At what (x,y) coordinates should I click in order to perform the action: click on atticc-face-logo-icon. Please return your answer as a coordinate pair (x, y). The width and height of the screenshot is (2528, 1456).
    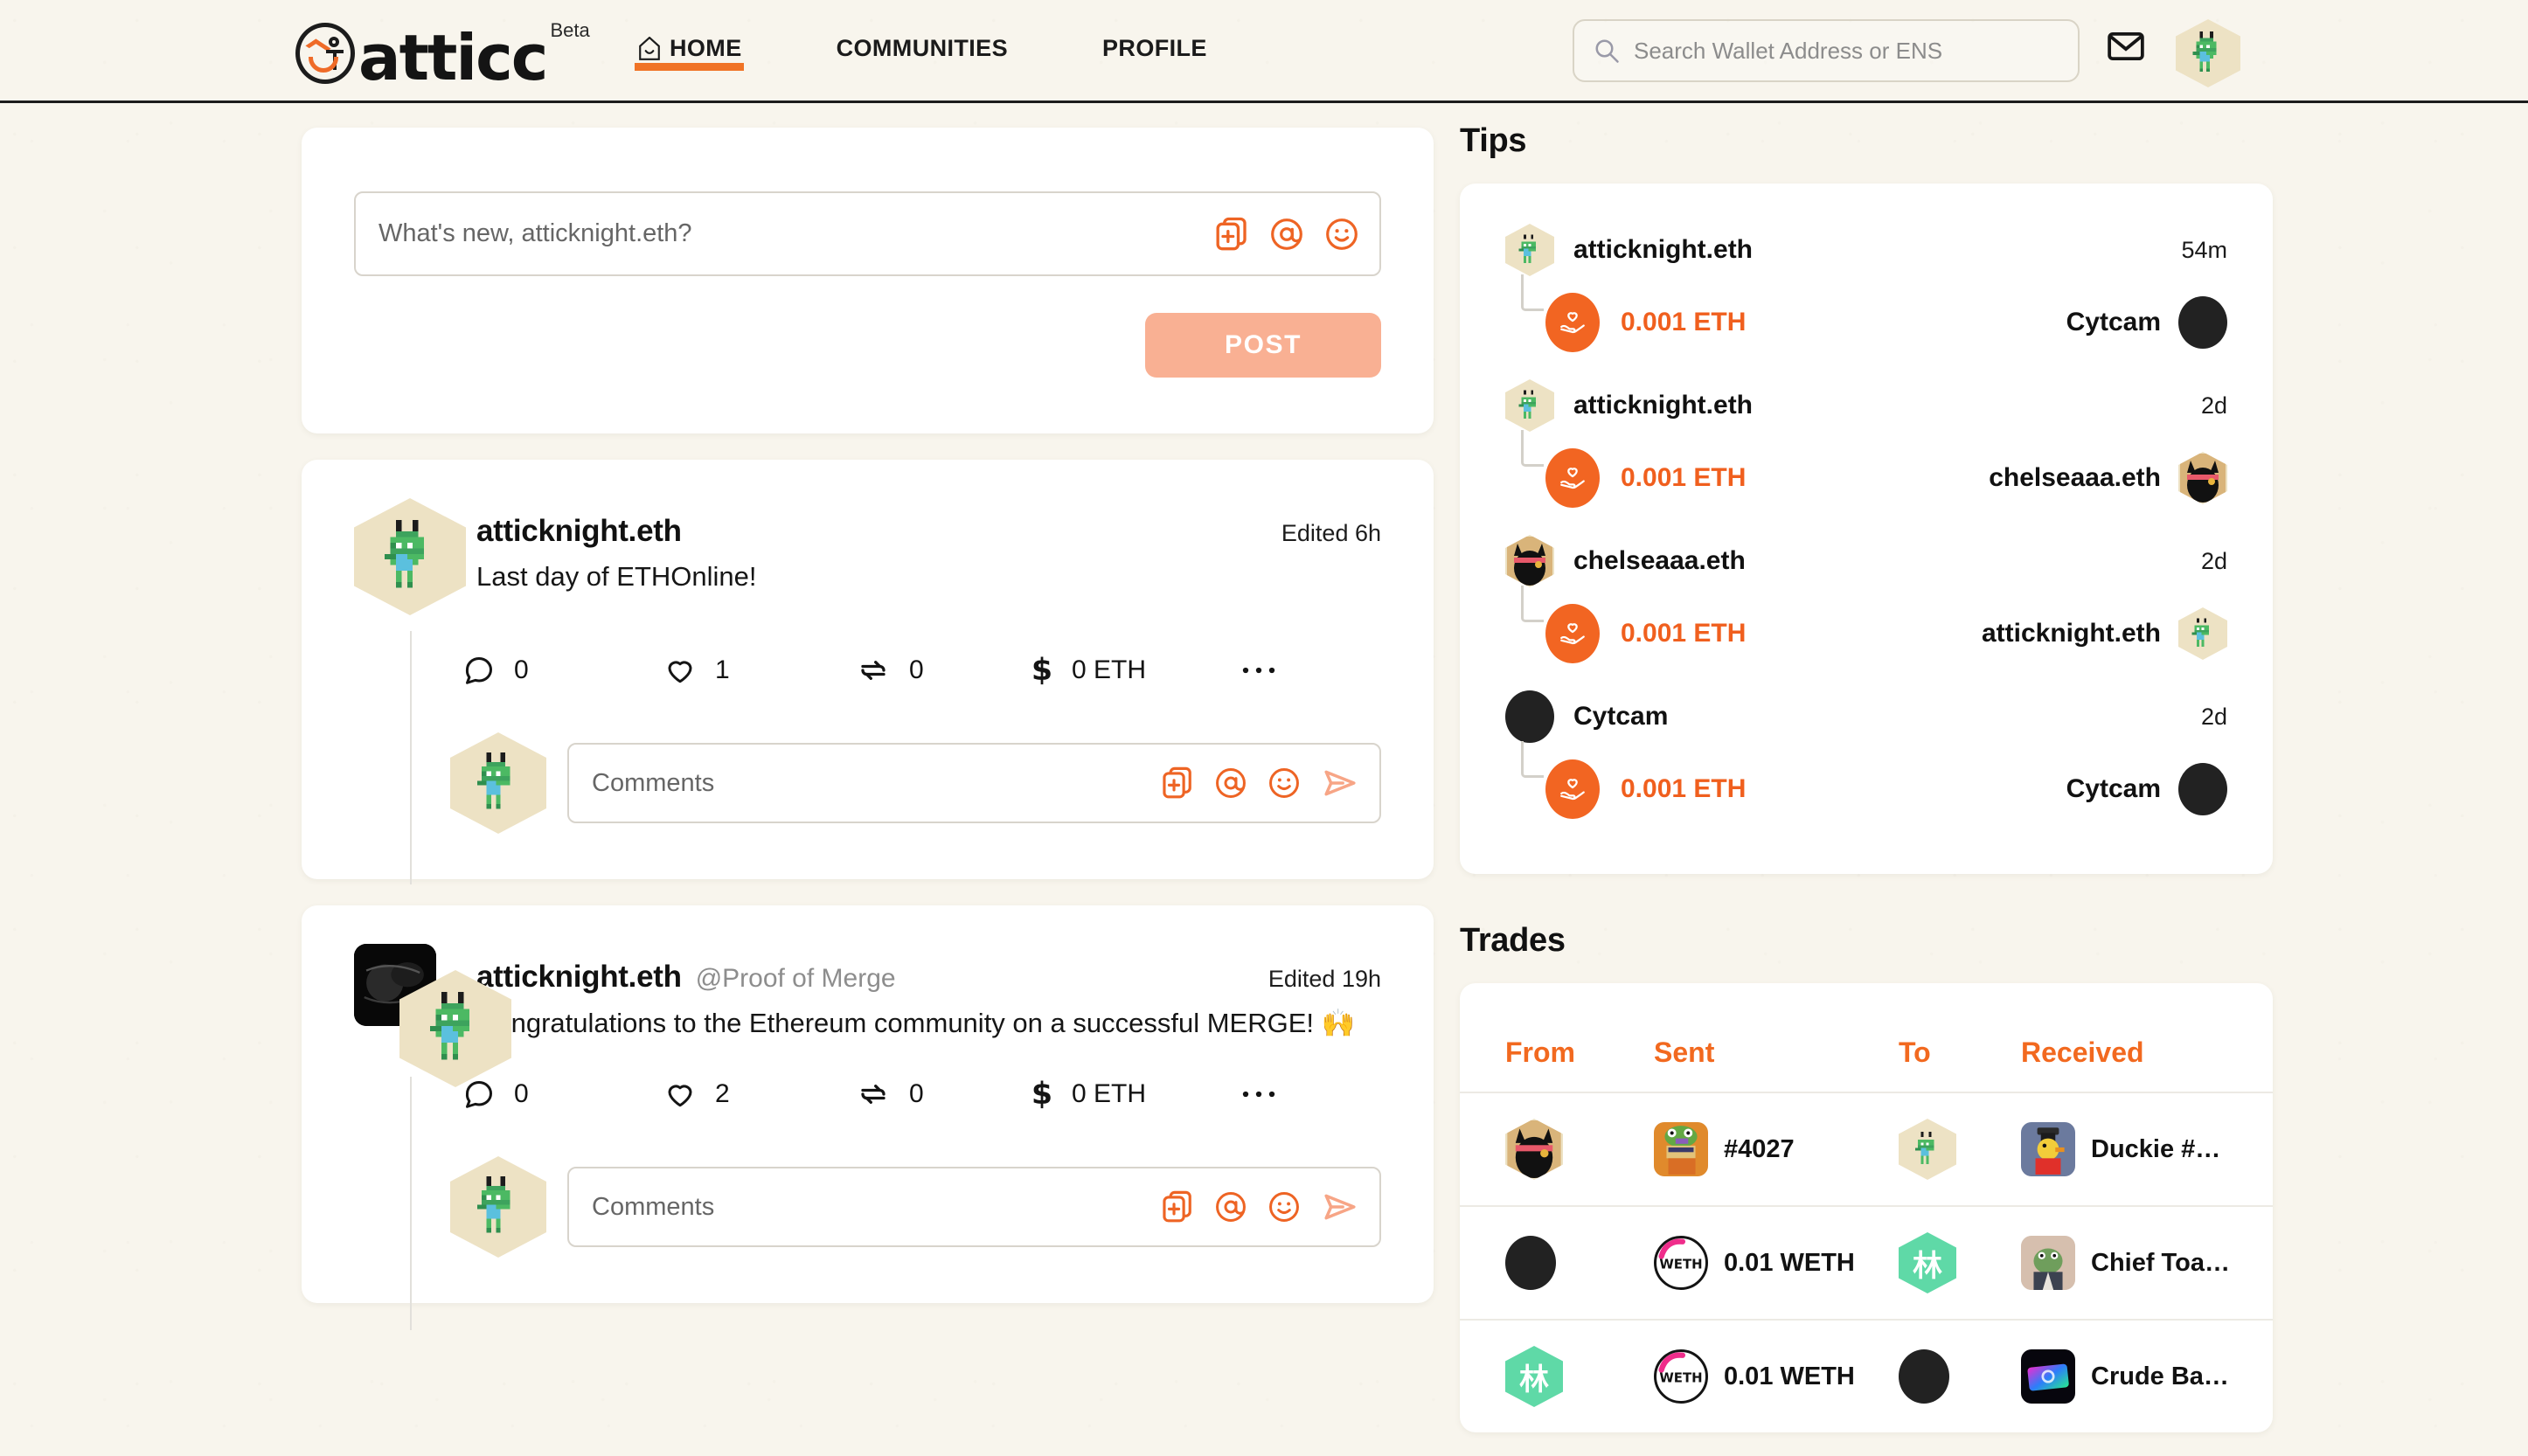
    Looking at the image, I should click on (325, 53).